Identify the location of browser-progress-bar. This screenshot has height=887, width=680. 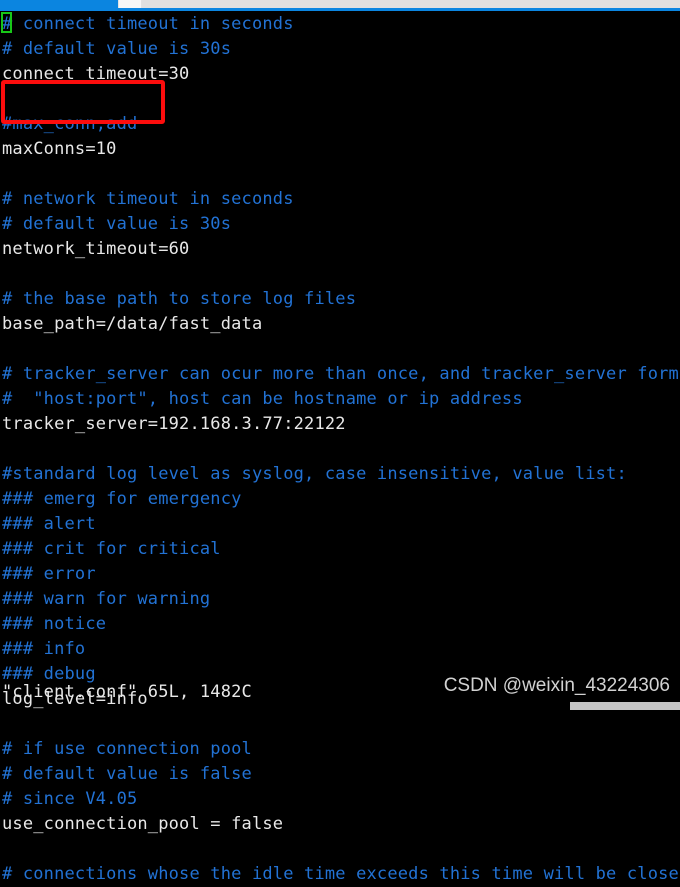
(340, 5).